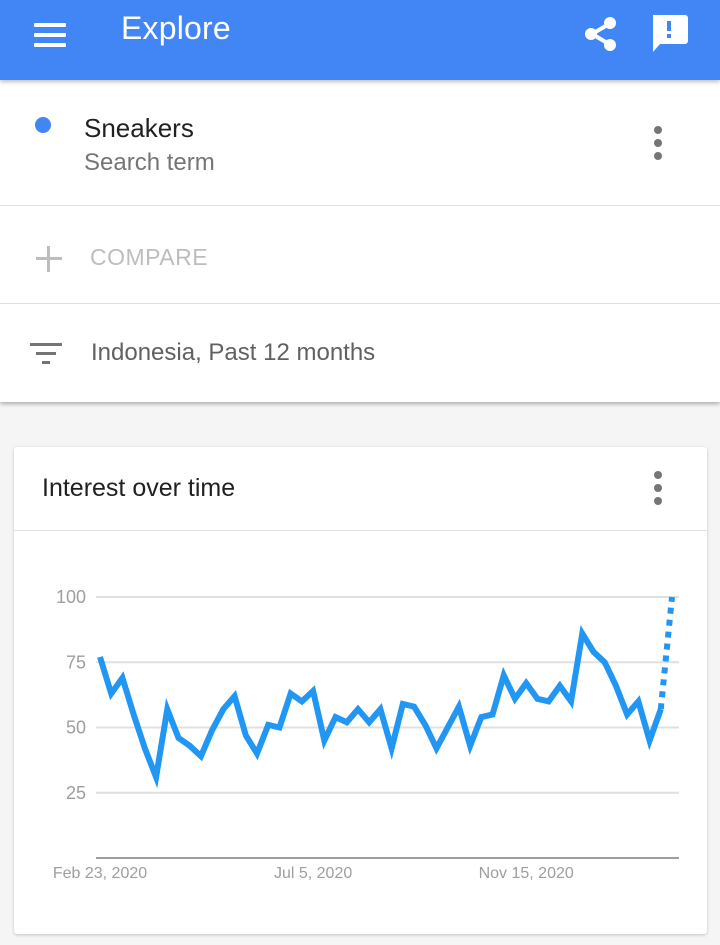 This screenshot has width=720, height=945. I want to click on search-term-row: Sneakers Search term, so click(360, 143).